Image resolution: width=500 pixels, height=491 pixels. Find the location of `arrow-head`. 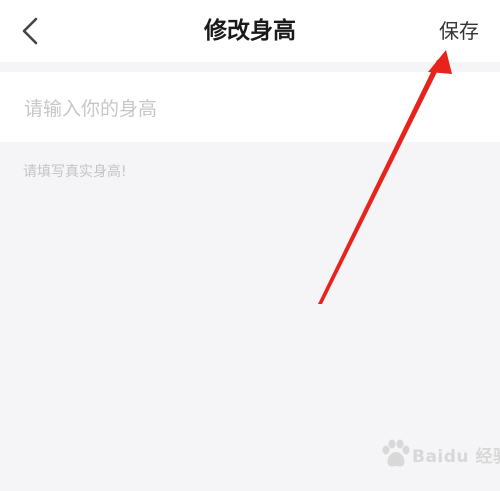

arrow-head is located at coordinates (440, 62).